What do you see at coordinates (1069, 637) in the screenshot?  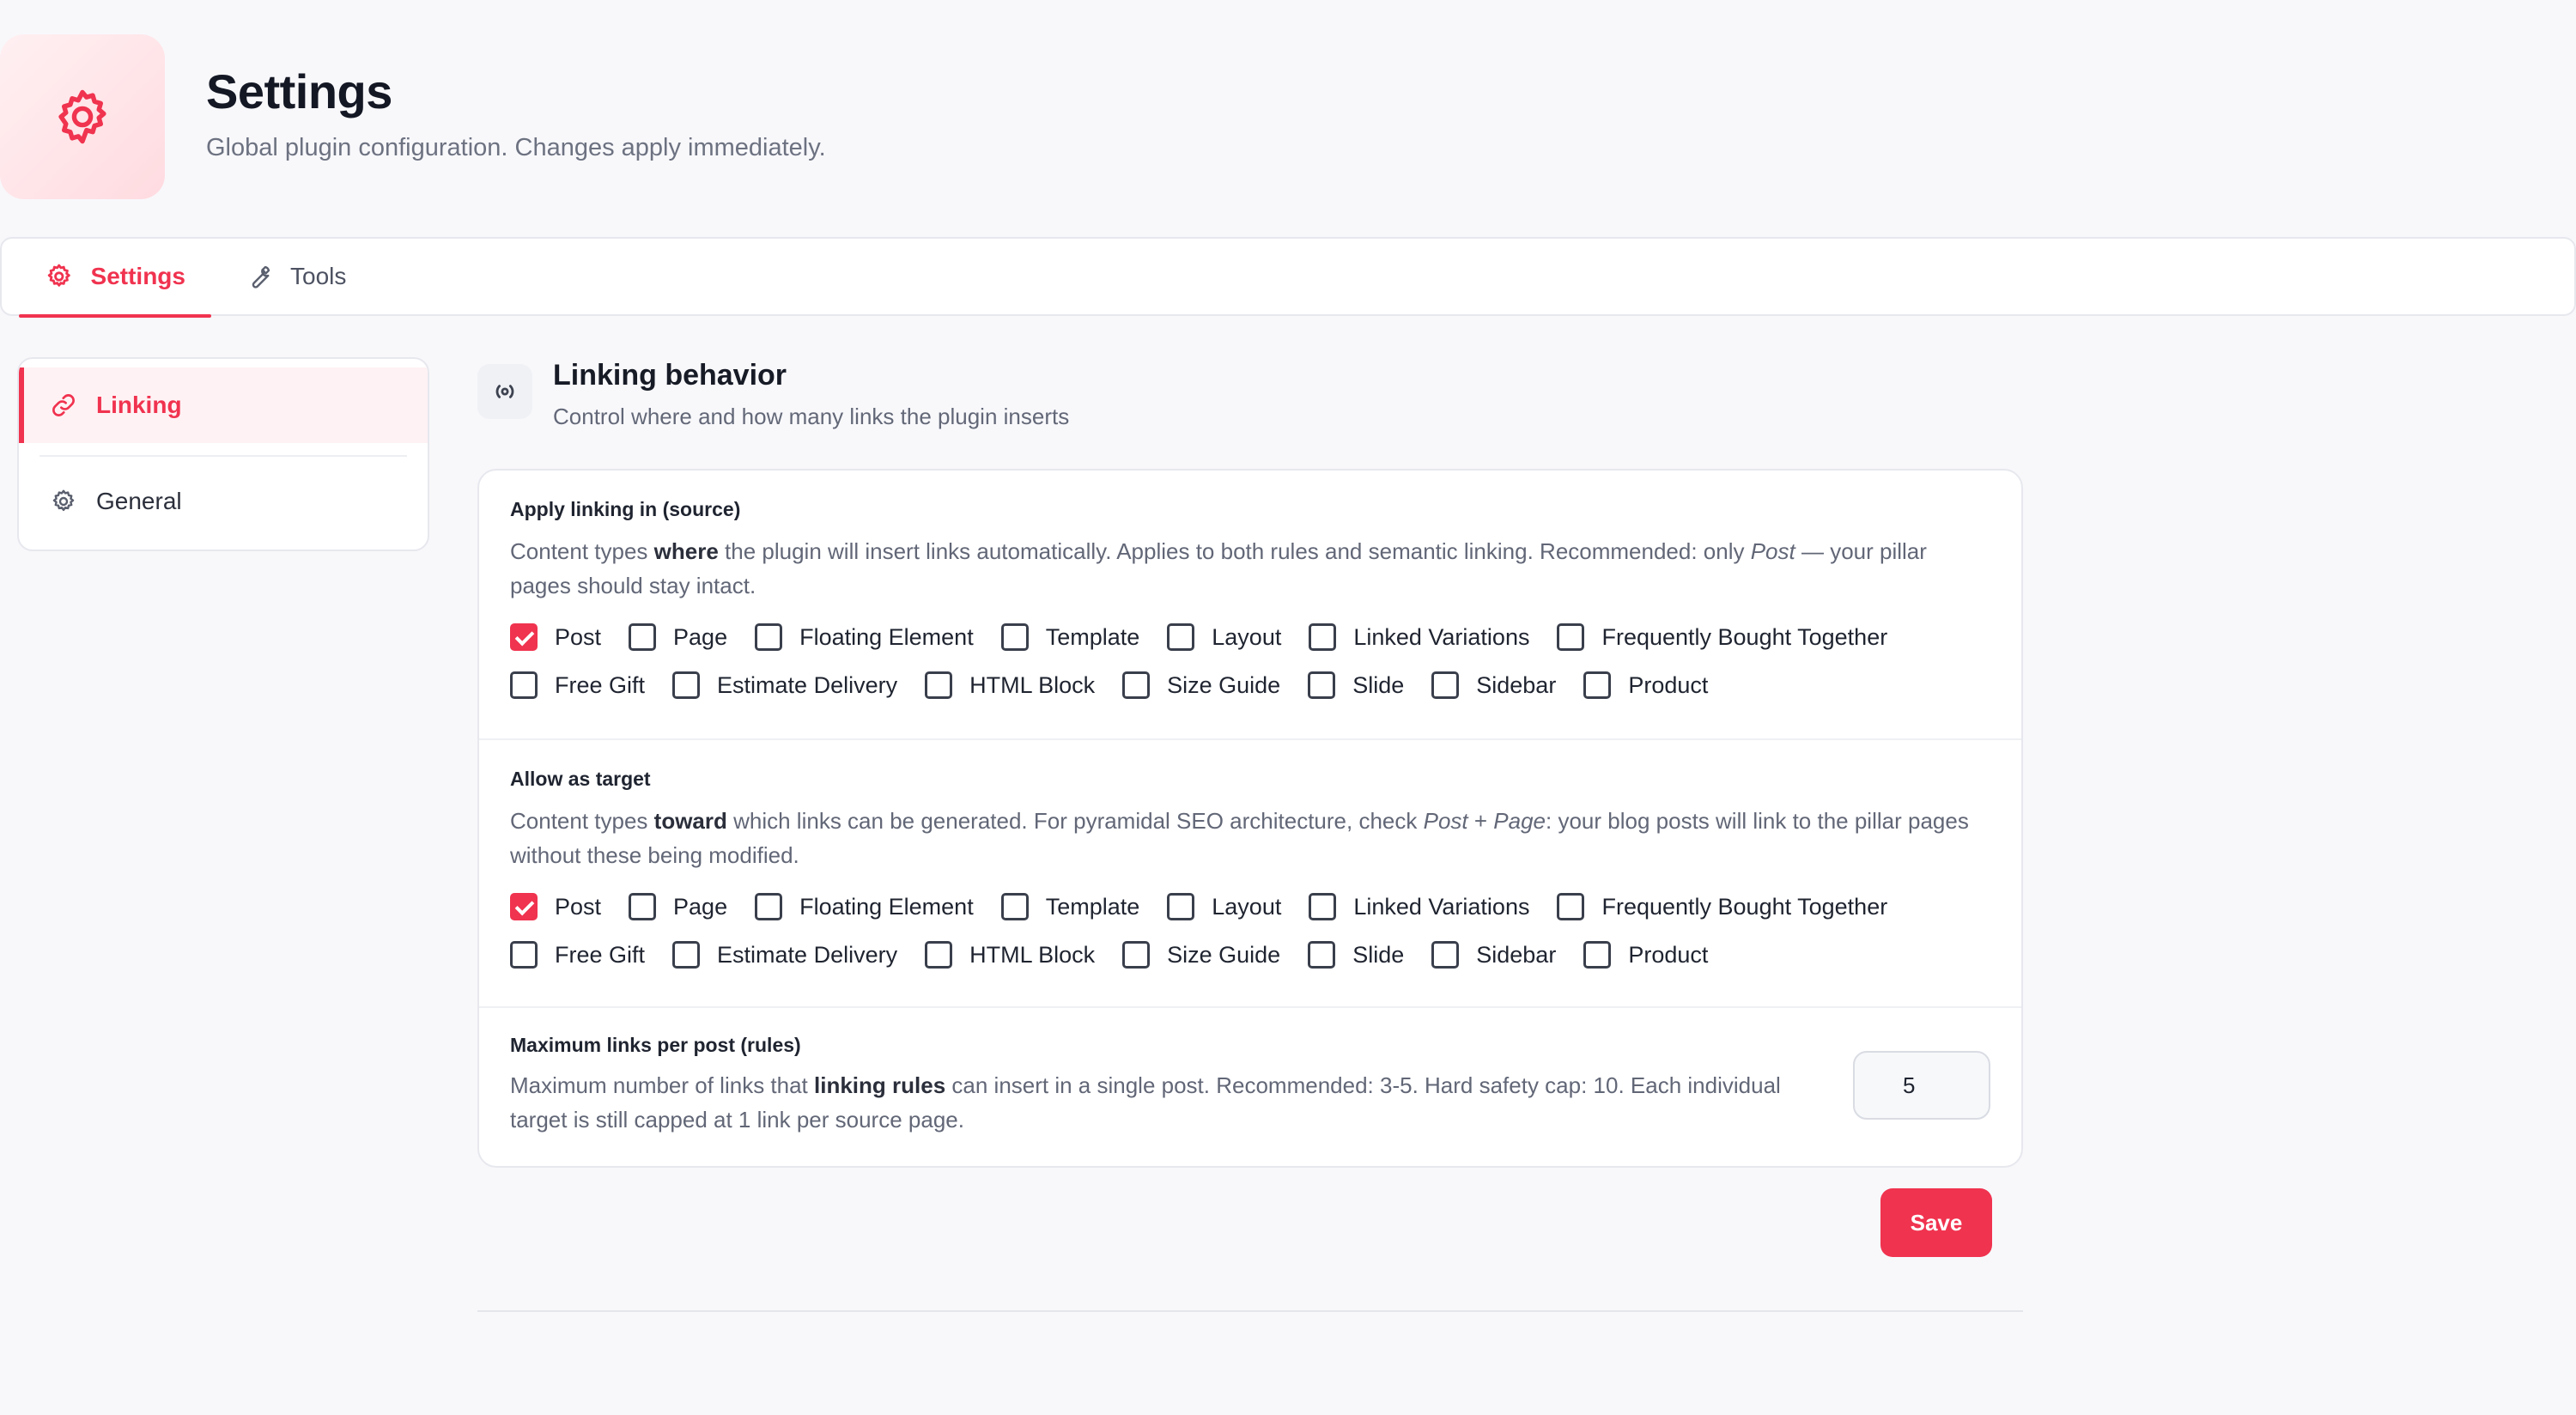 I see `source-option-template: Template` at bounding box center [1069, 637].